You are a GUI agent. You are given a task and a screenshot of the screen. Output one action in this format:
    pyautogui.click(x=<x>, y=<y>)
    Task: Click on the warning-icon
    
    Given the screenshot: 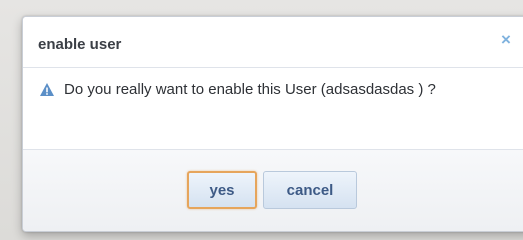 What is the action you would take?
    pyautogui.click(x=47, y=90)
    